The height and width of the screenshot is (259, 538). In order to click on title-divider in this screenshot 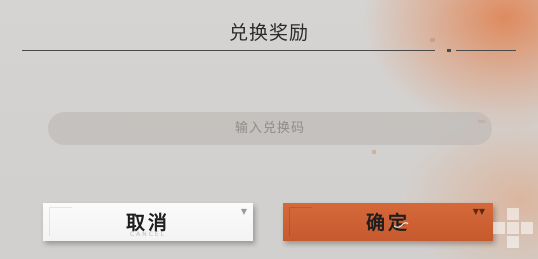, I will do `click(228, 50)`.